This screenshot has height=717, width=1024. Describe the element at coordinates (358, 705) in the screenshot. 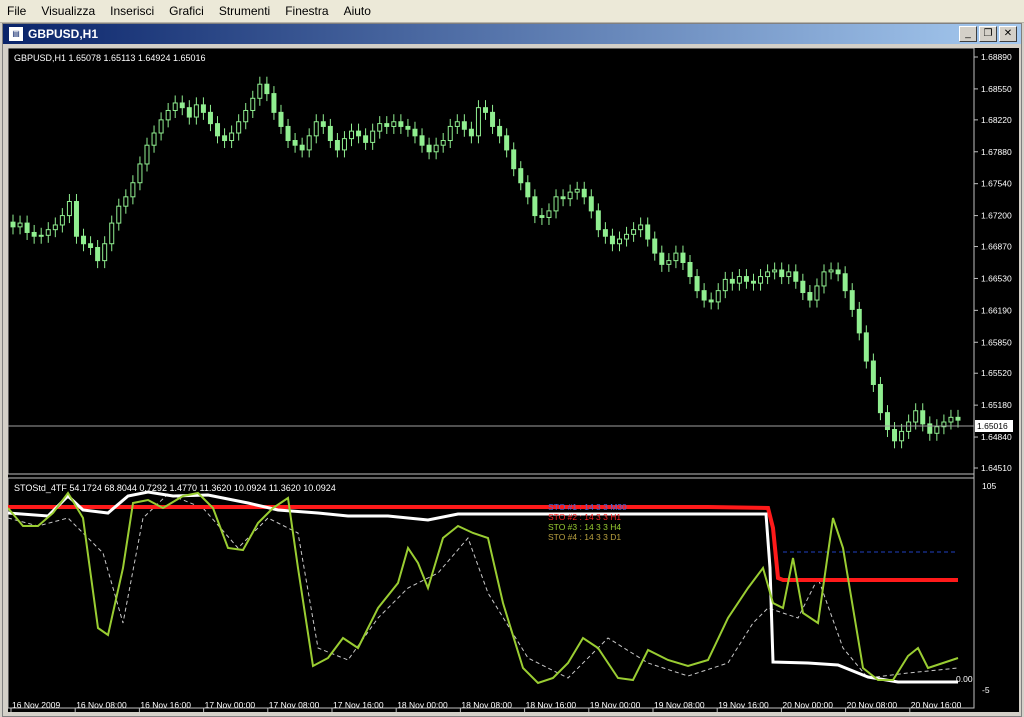

I see `time-tick-label: 17 Nov 16:00` at that location.